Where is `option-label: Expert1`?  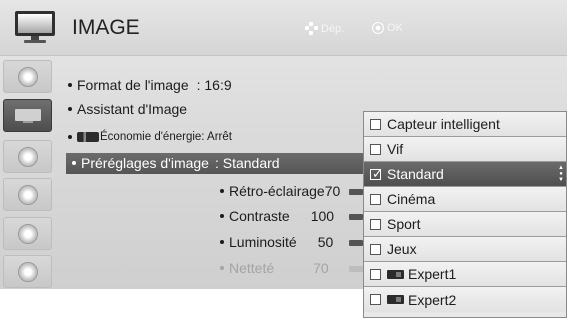 option-label: Expert1 is located at coordinates (432, 274).